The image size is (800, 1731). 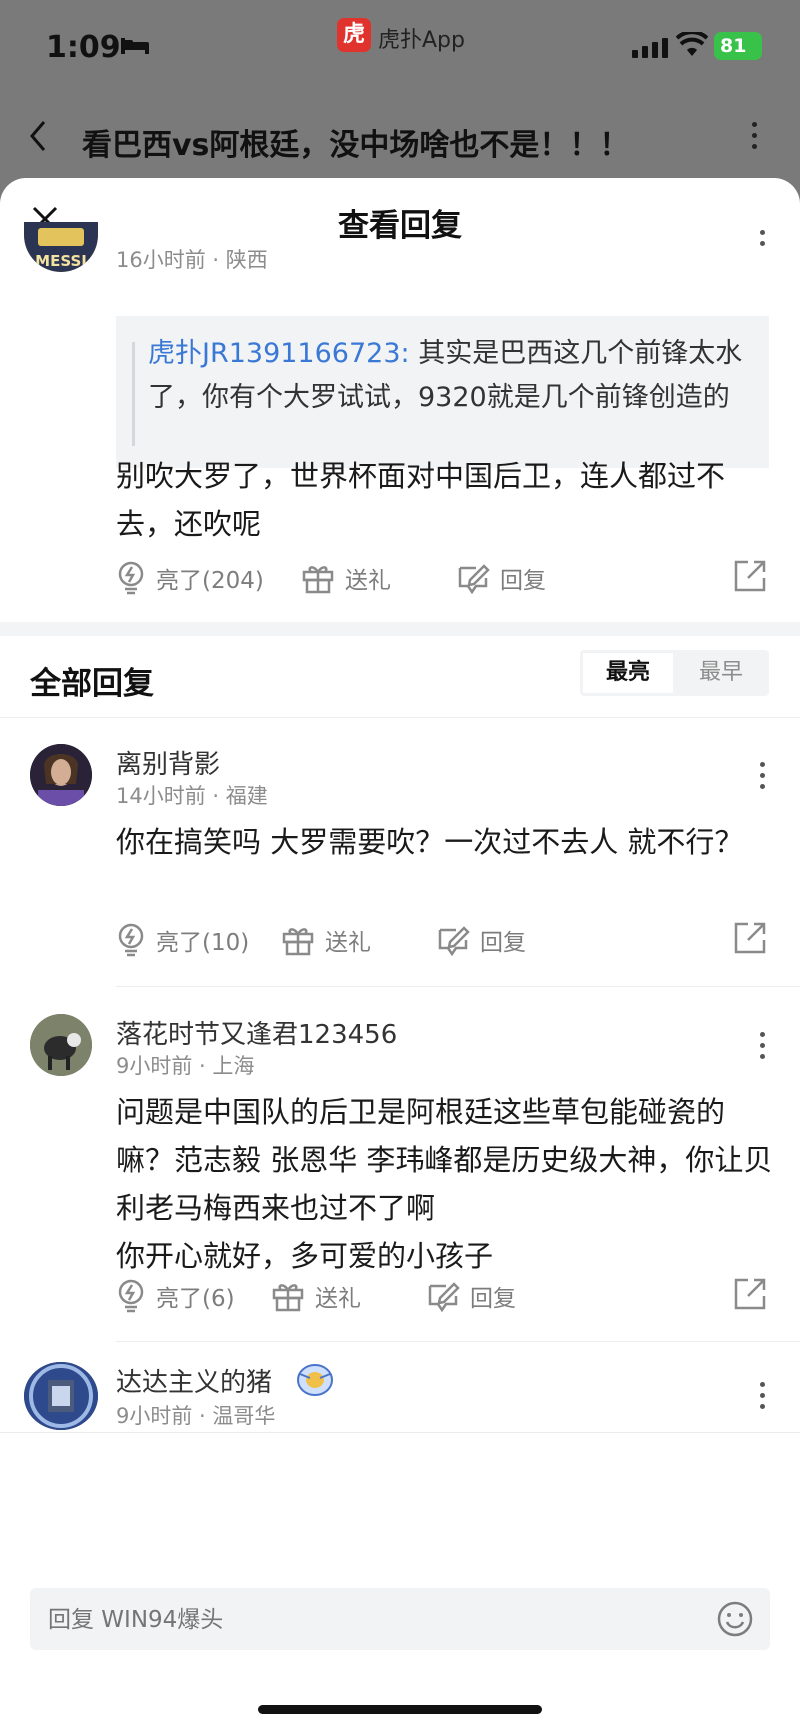 What do you see at coordinates (400, 1709) in the screenshot?
I see `home-indicator` at bounding box center [400, 1709].